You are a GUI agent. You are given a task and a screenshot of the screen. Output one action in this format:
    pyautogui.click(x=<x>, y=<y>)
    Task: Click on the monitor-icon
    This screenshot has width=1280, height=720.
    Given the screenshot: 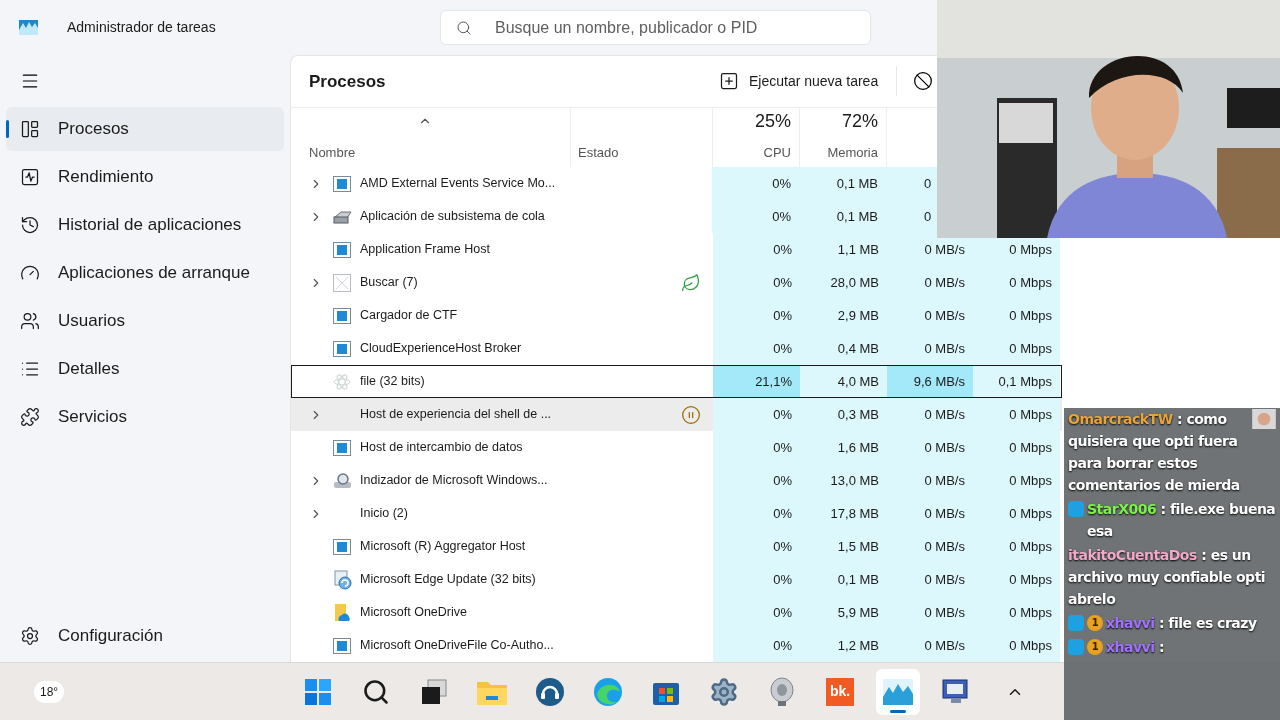 What is the action you would take?
    pyautogui.click(x=956, y=691)
    